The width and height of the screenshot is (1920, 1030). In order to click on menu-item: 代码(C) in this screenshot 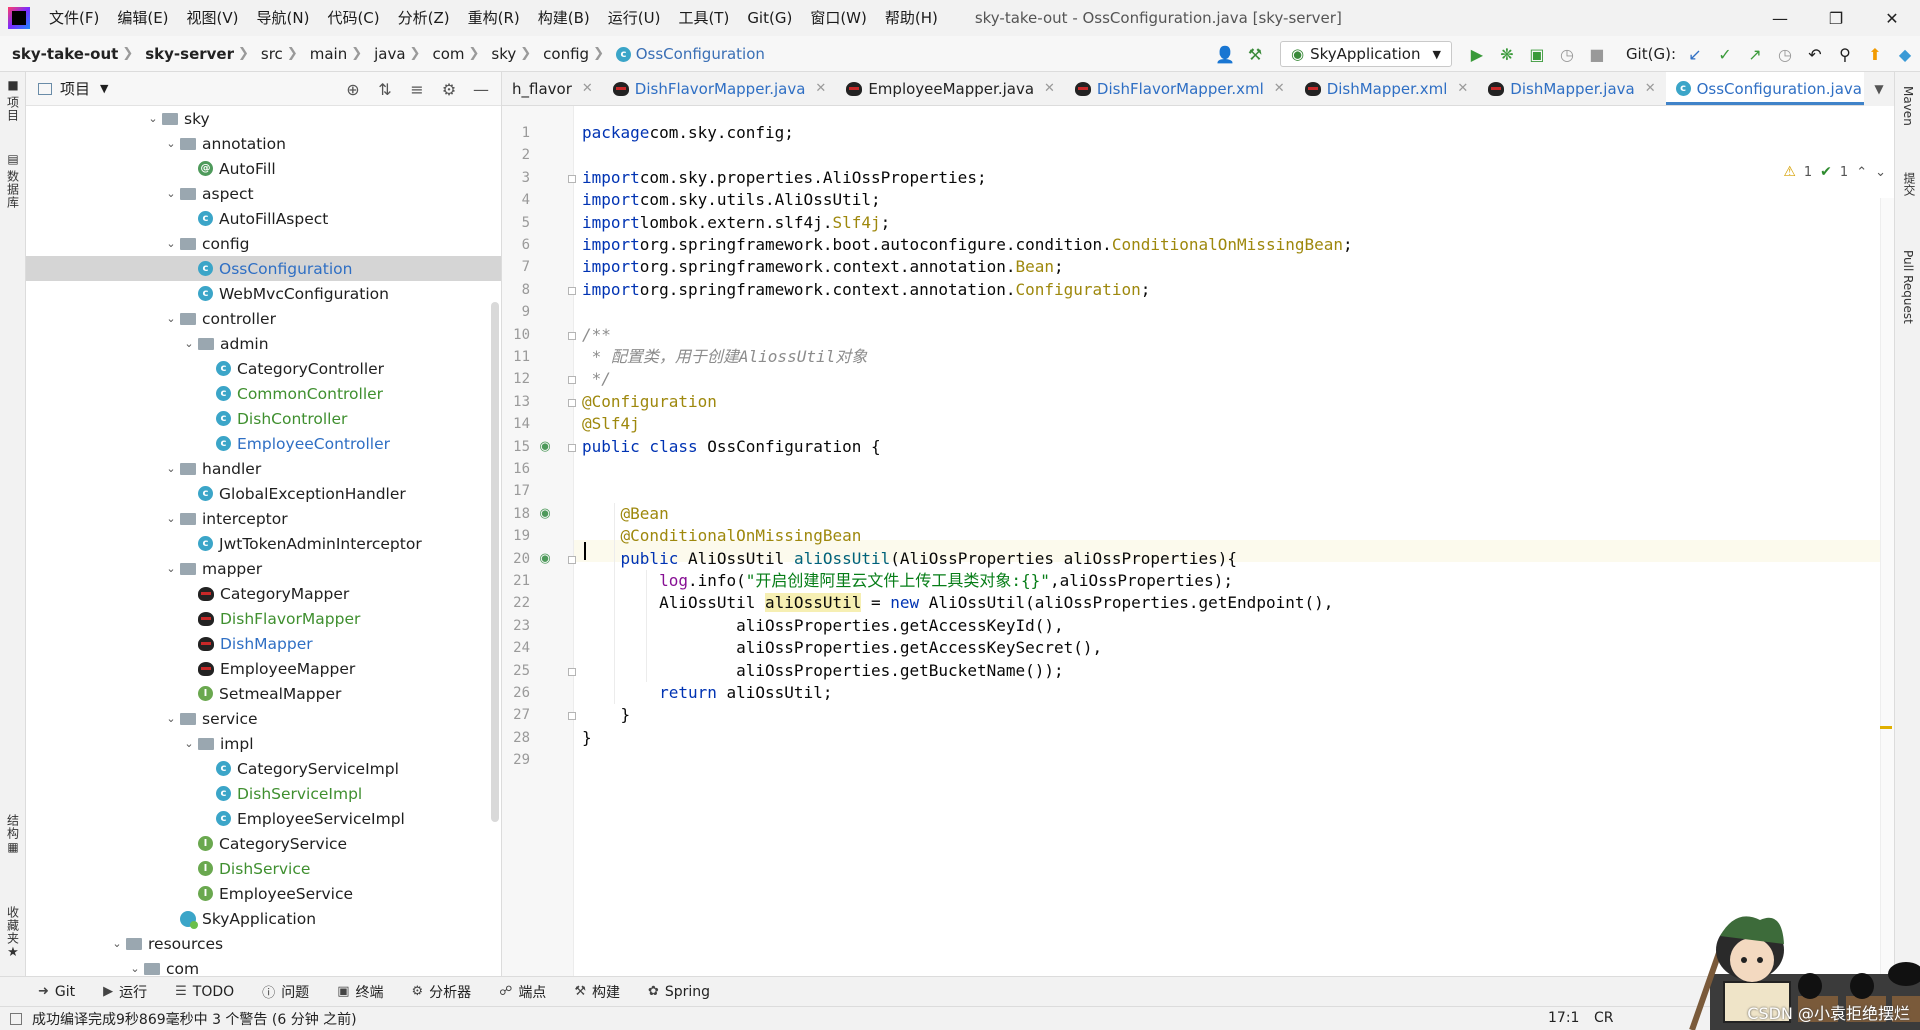, I will do `click(353, 18)`.